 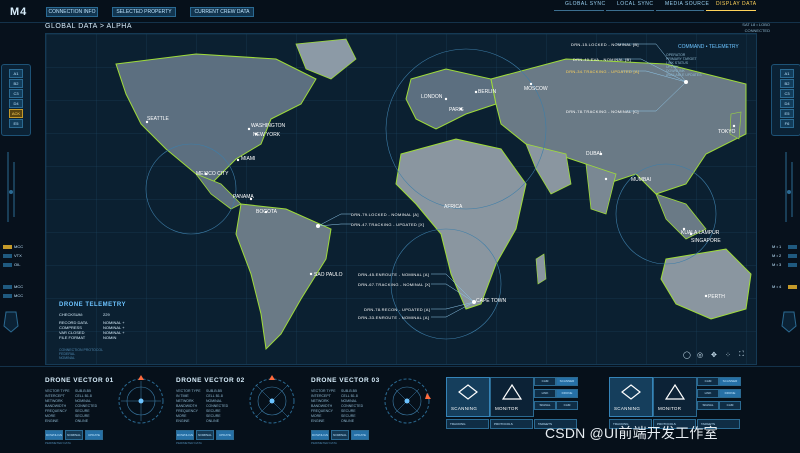 I want to click on left-tag-oil: OIL, so click(x=17, y=264).